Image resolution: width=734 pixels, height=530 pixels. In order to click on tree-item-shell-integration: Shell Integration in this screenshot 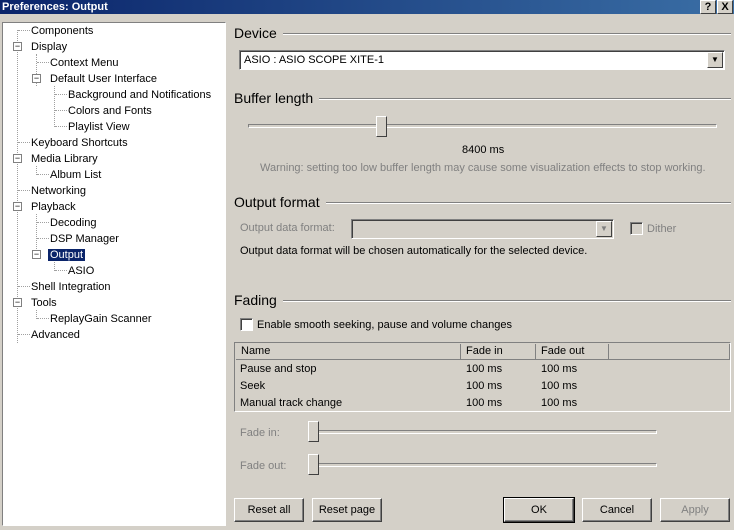, I will do `click(71, 287)`.